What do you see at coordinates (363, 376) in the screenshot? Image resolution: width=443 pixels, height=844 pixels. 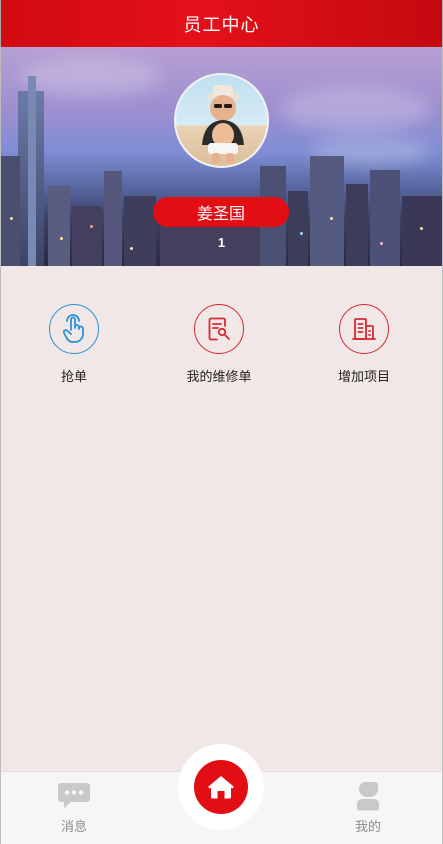 I see `add-project-label: 增加项目` at bounding box center [363, 376].